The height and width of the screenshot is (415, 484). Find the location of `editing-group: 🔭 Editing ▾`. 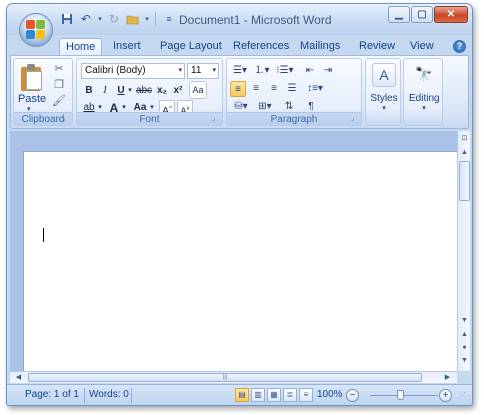

editing-group: 🔭 Editing ▾ is located at coordinates (423, 92).